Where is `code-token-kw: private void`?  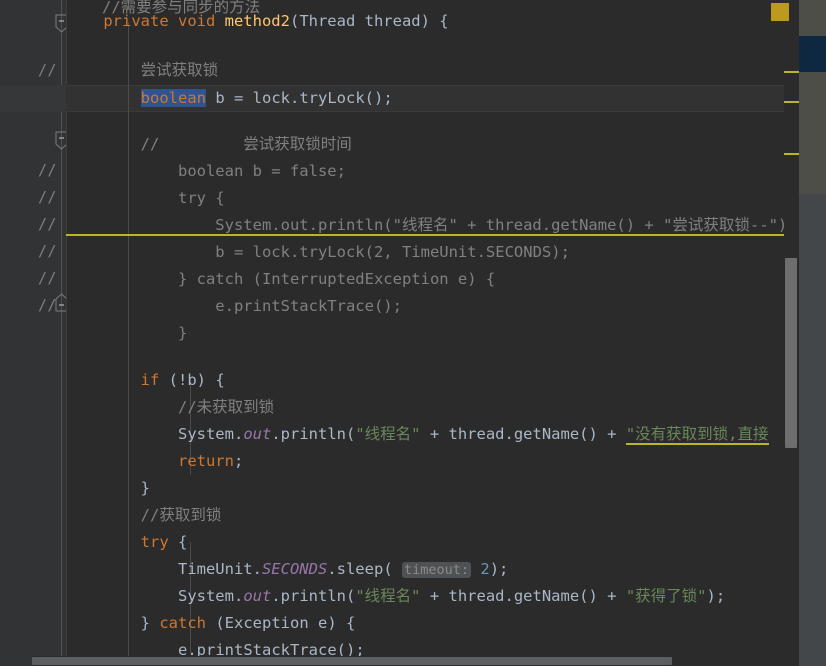 code-token-kw: private void is located at coordinates (145, 21).